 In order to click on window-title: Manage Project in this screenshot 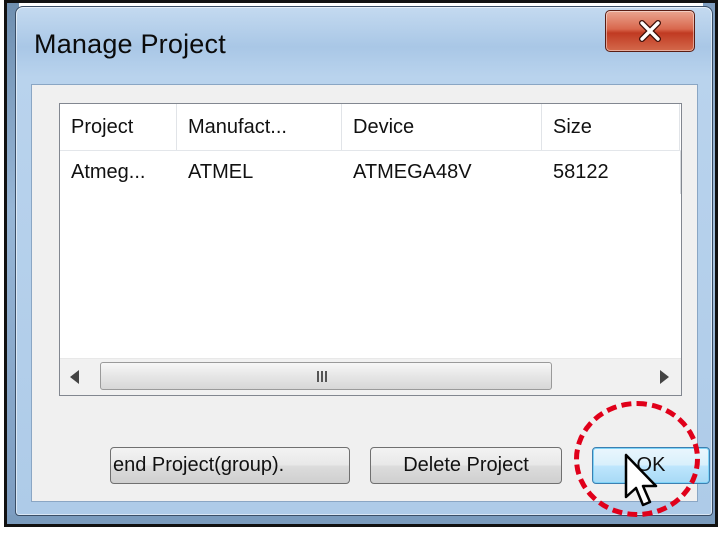, I will do `click(130, 44)`.